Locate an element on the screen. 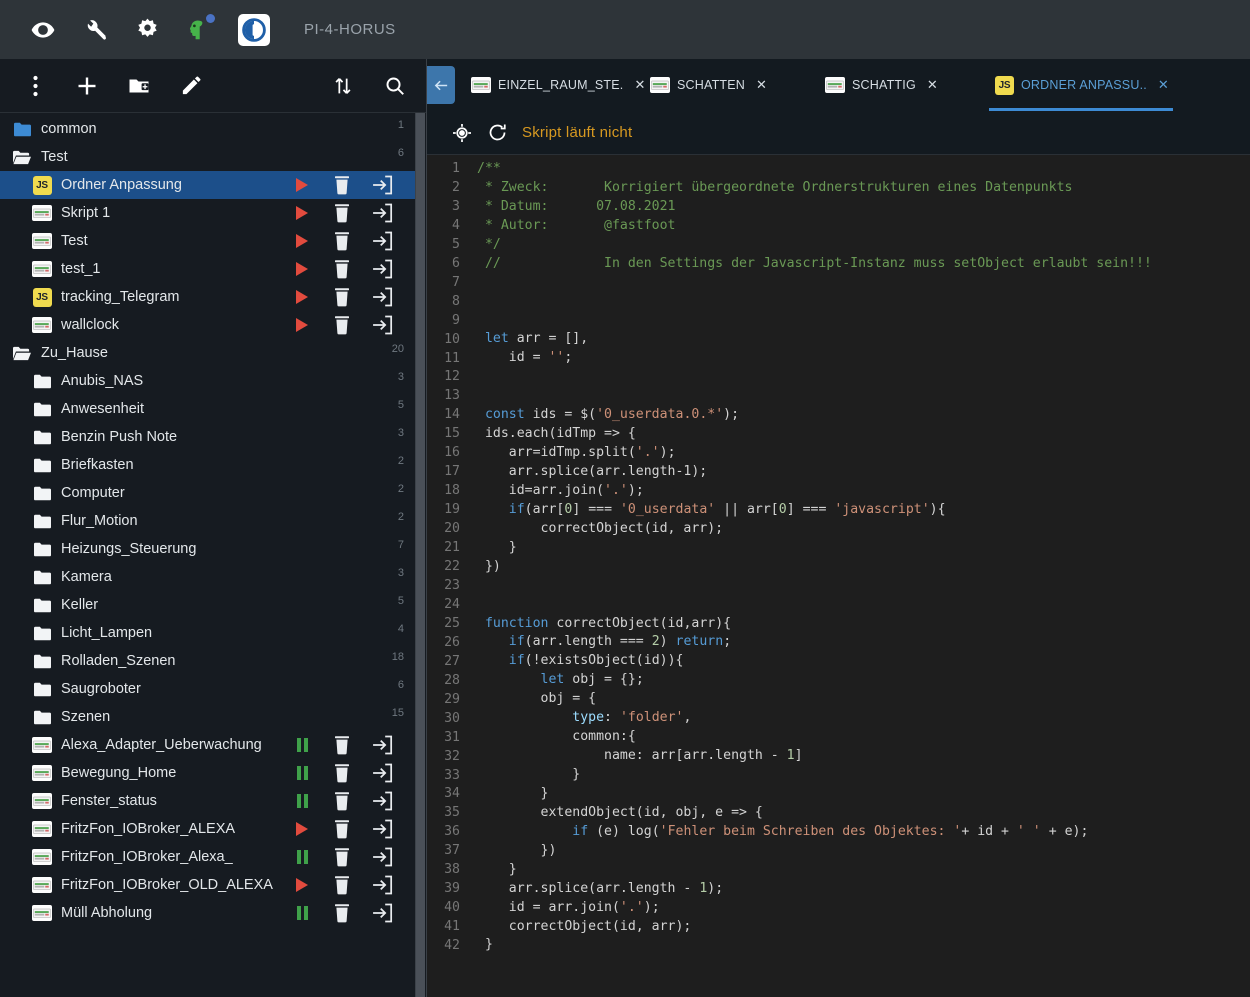  sidebar-scrollbar is located at coordinates (420, 555).